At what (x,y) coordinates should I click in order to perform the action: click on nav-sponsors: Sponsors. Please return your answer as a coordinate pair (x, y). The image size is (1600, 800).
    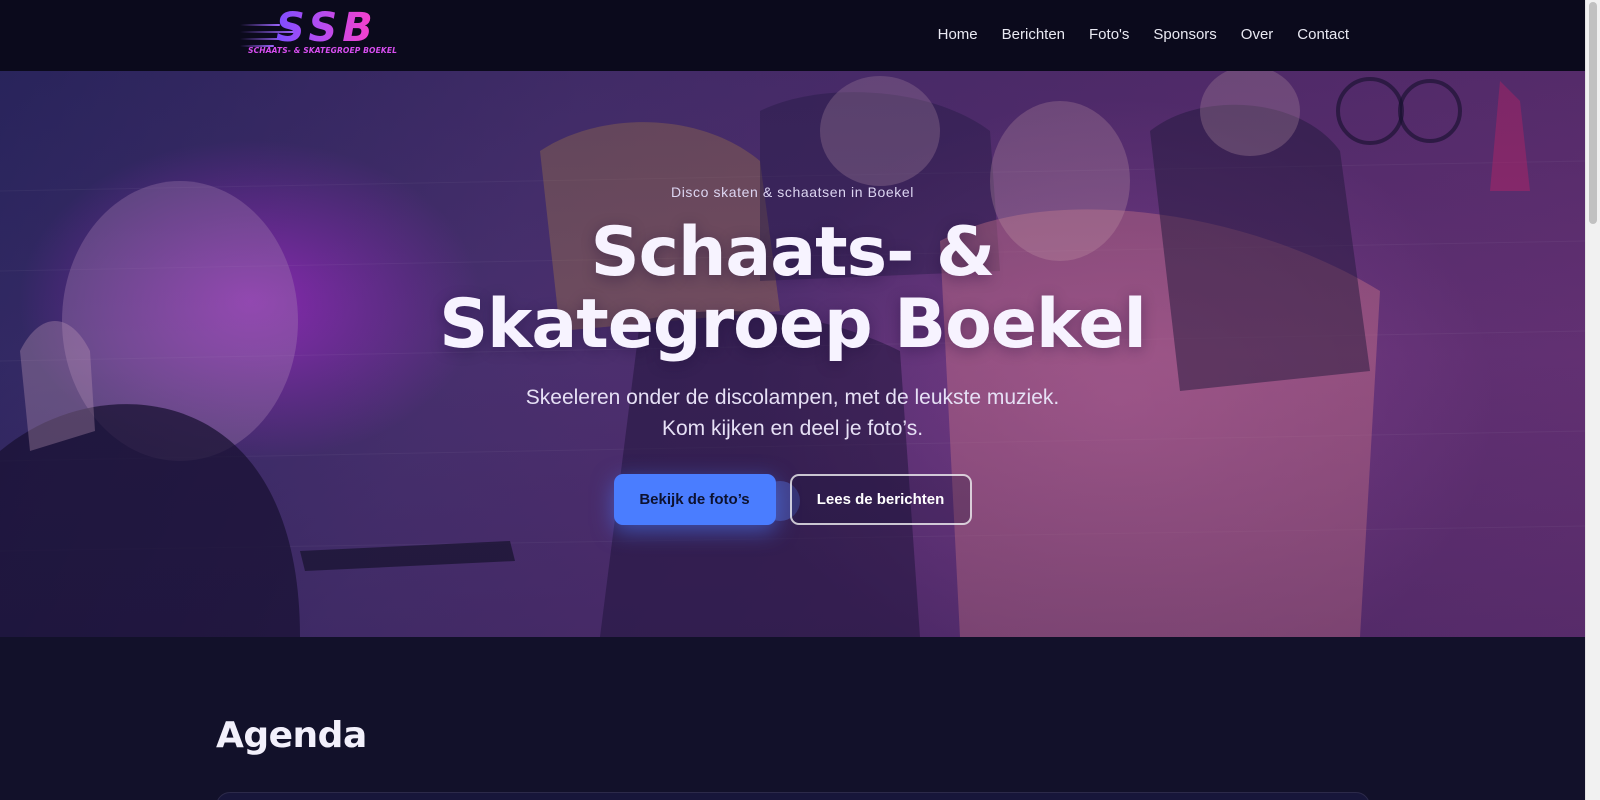
    Looking at the image, I should click on (1184, 35).